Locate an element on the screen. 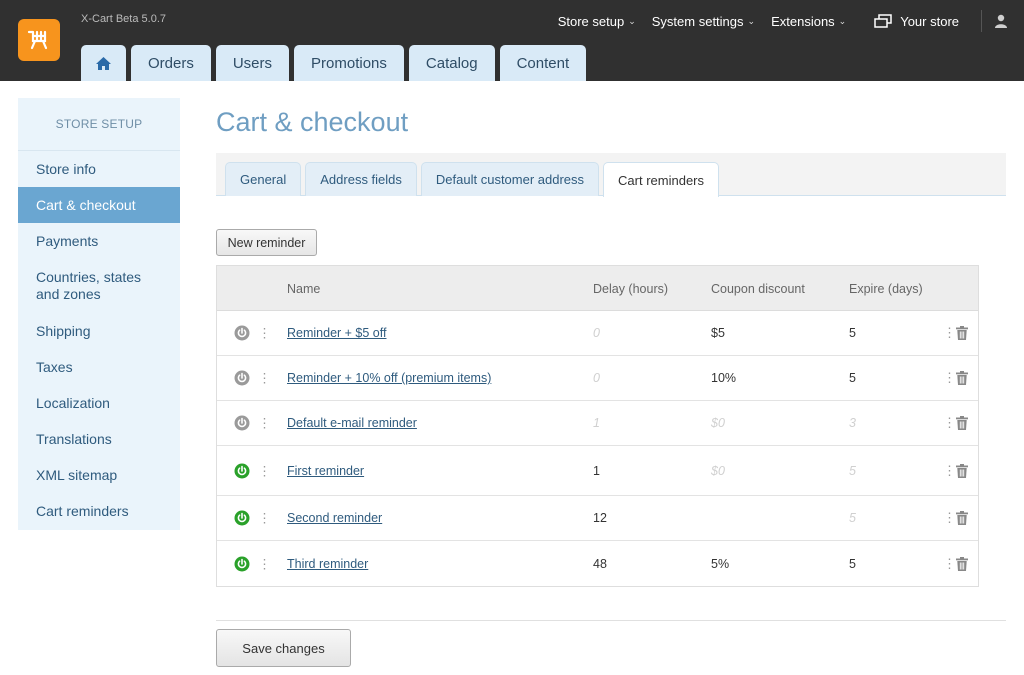 The height and width of the screenshot is (675, 1024). reminder-name-link: Third reminder is located at coordinates (327, 564).